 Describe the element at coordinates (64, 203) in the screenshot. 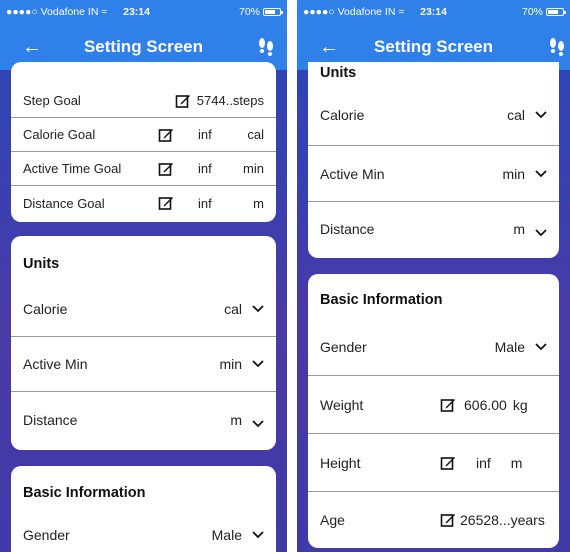

I see `goal-label: Distance Goal` at that location.